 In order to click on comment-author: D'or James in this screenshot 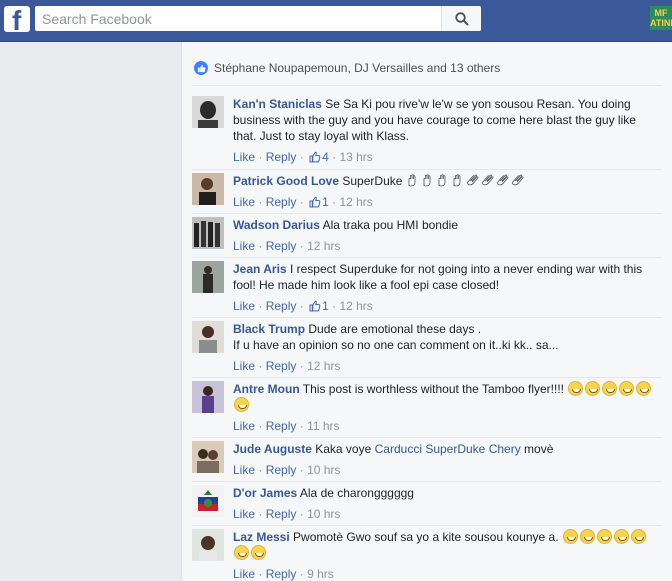, I will do `click(265, 493)`.